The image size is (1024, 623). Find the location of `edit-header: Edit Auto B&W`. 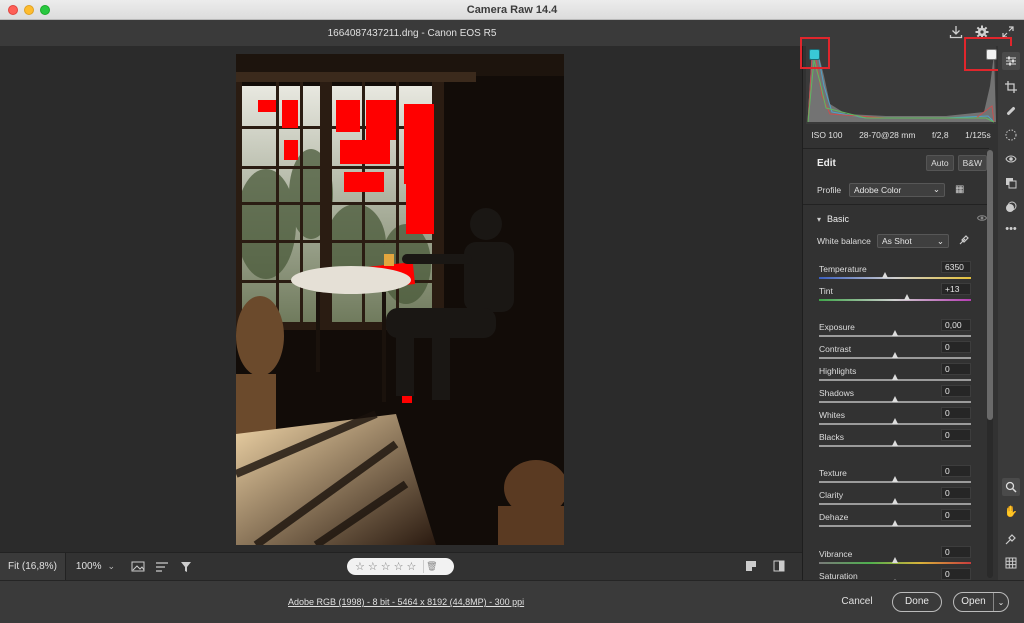

edit-header: Edit Auto B&W is located at coordinates (902, 163).